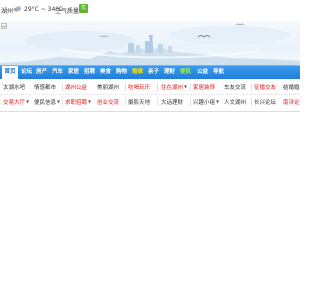 The height and width of the screenshot is (300, 320). I want to click on nav-item-services: 便民, so click(185, 72).